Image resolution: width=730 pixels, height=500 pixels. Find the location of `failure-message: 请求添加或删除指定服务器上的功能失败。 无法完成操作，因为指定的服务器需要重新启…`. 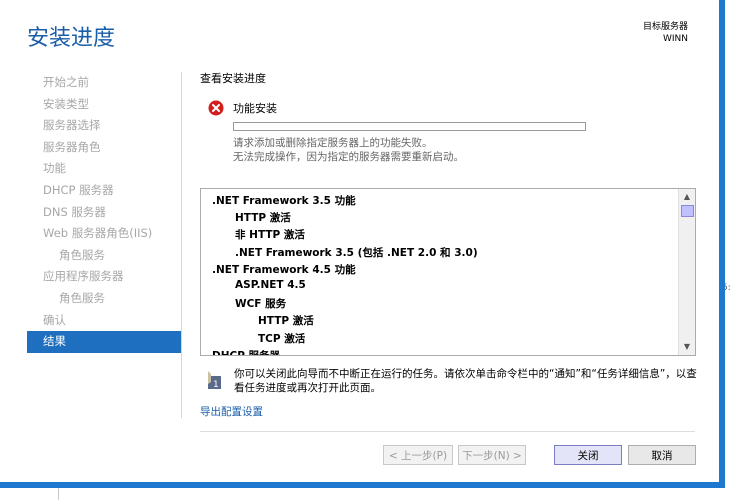

failure-message: 请求添加或删除指定服务器上的功能失败。 无法完成操作，因为指定的服务器需要重新启… is located at coordinates (348, 150).